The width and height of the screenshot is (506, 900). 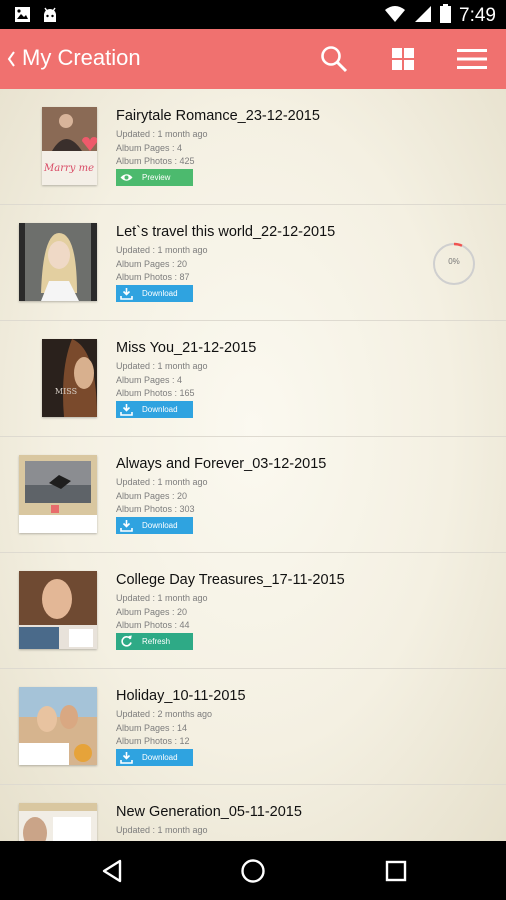 What do you see at coordinates (153, 277) in the screenshot?
I see `album-photos: Album Photos : 87` at bounding box center [153, 277].